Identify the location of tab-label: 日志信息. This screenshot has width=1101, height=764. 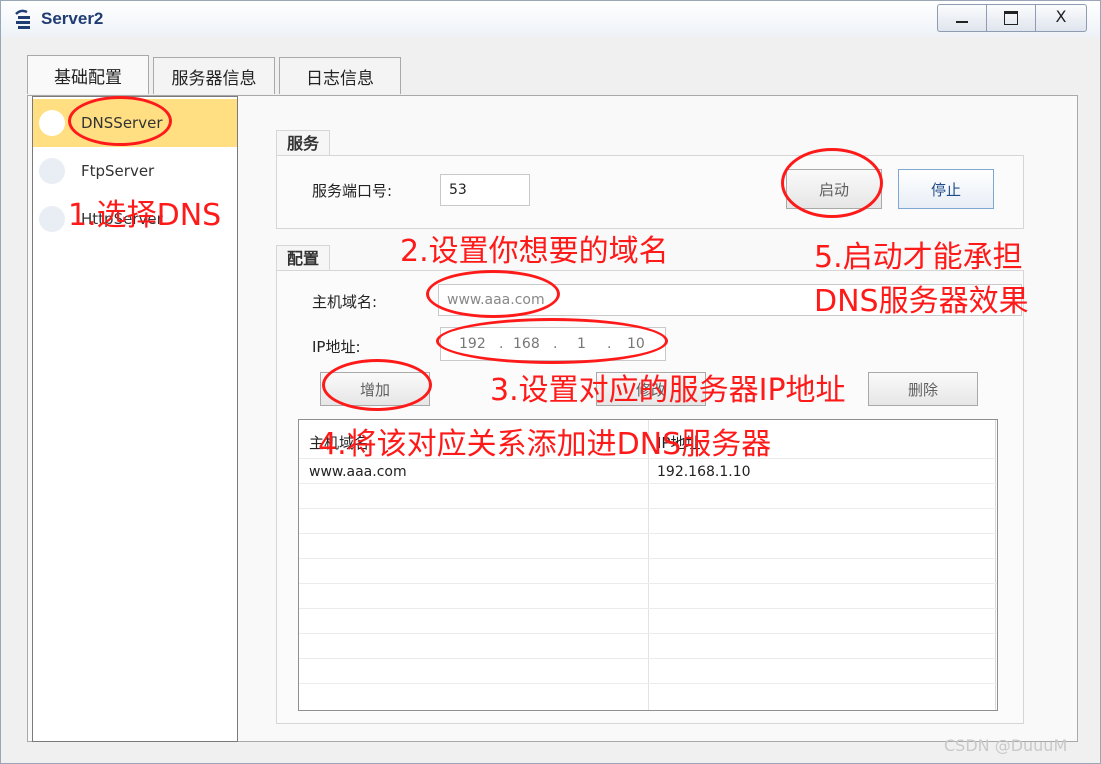
(340, 78).